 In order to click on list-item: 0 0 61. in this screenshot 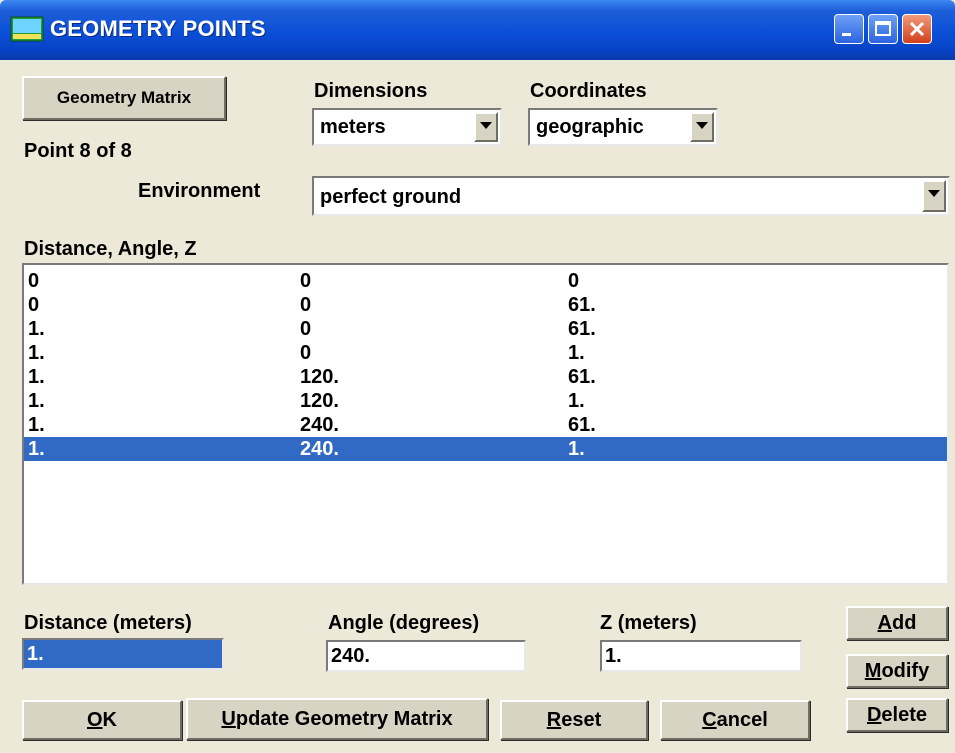, I will do `click(485, 305)`.